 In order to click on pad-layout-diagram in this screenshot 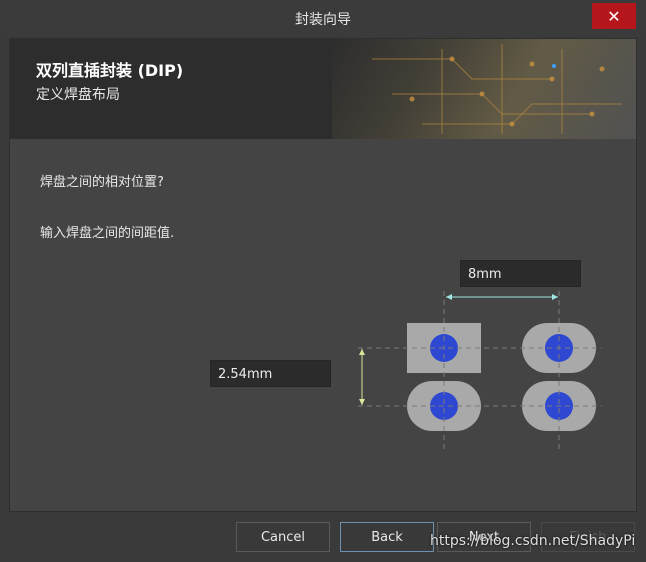, I will do `click(480, 371)`.